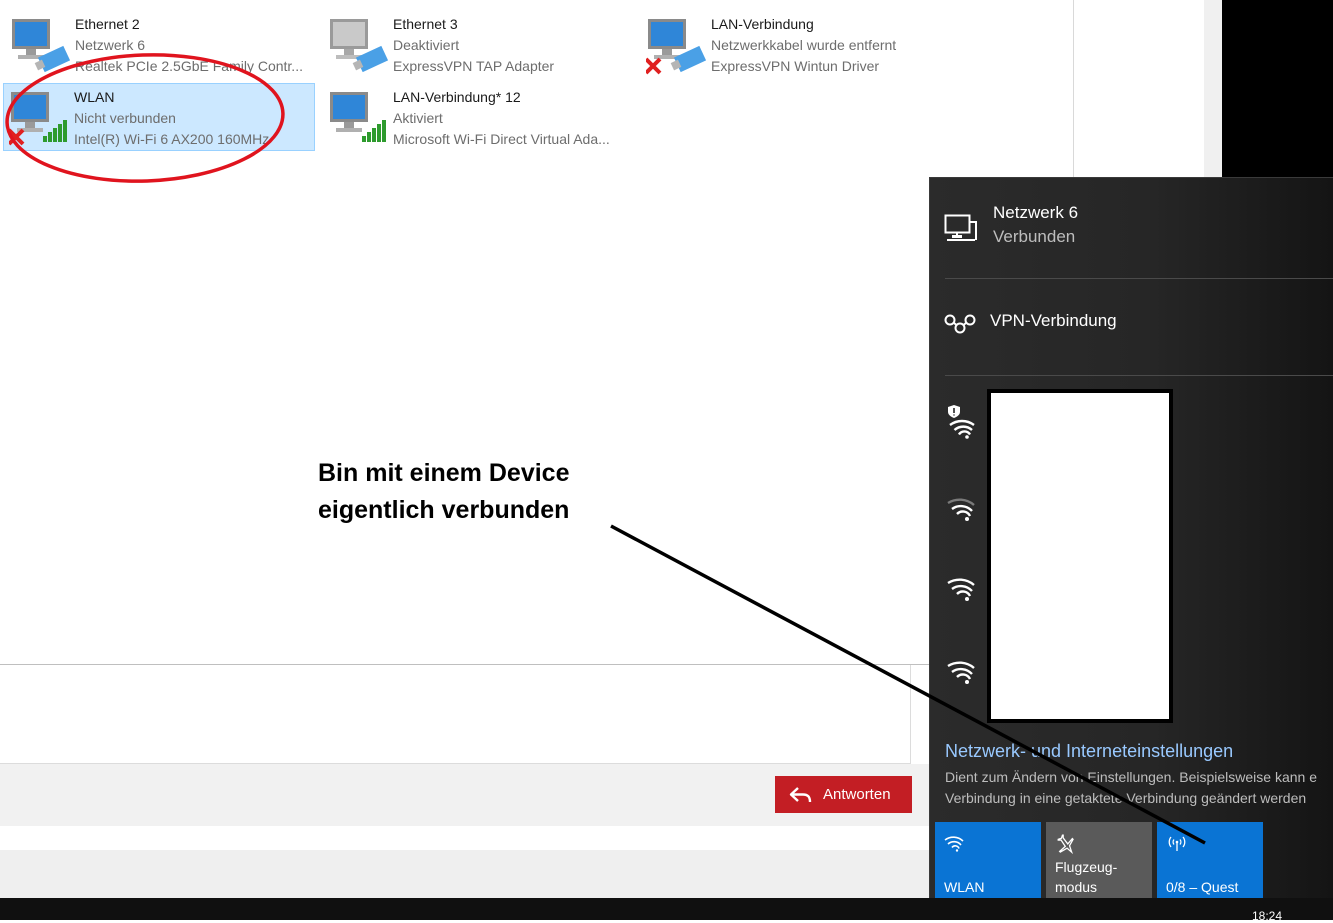 The width and height of the screenshot is (1333, 923). I want to click on flight-mode-label: Flugzeug- modus, so click(1086, 877).